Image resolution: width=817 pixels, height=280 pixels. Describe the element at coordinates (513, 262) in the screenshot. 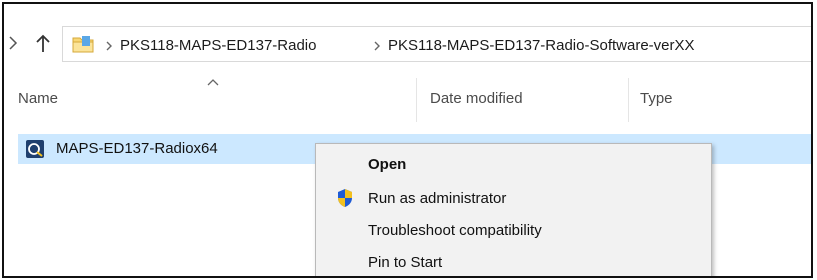

I see `menu-item-pin-to-start: Pin to Start` at that location.